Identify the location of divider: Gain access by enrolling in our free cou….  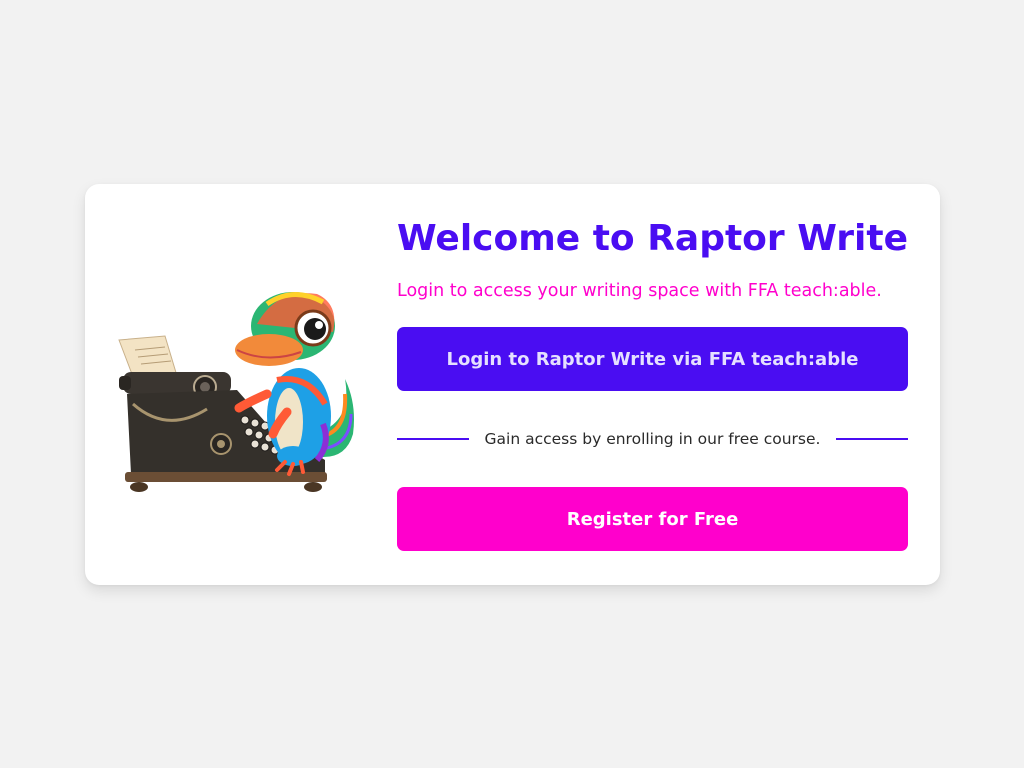
(652, 439).